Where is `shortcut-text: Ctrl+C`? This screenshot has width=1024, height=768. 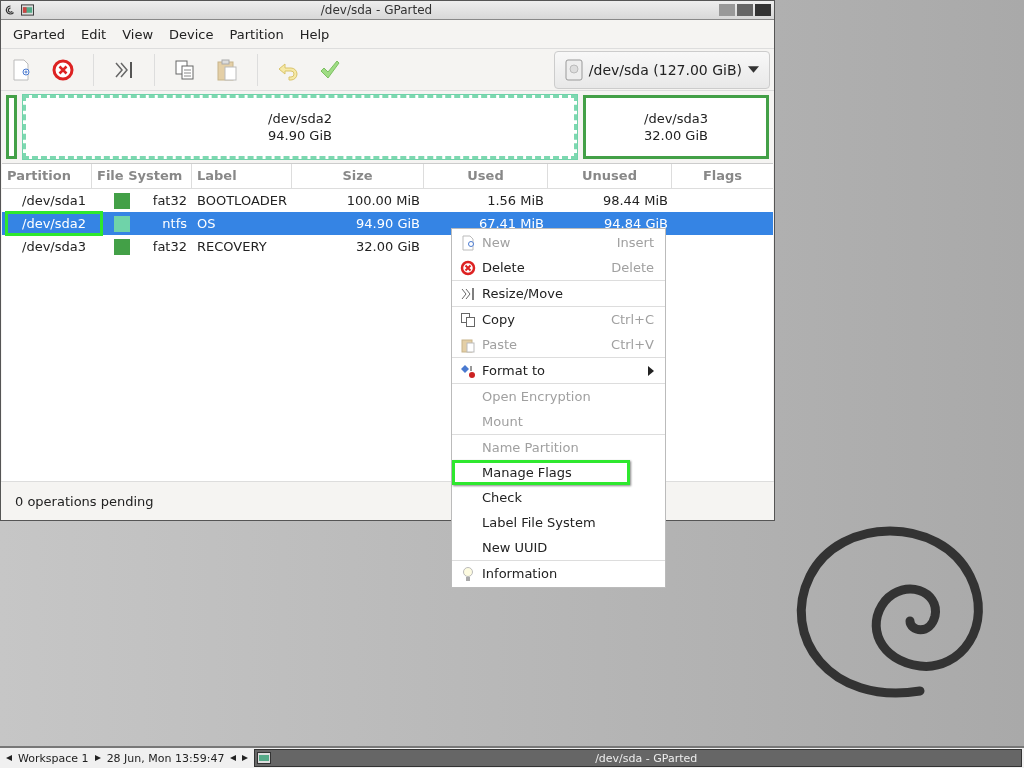
shortcut-text: Ctrl+C is located at coordinates (632, 319).